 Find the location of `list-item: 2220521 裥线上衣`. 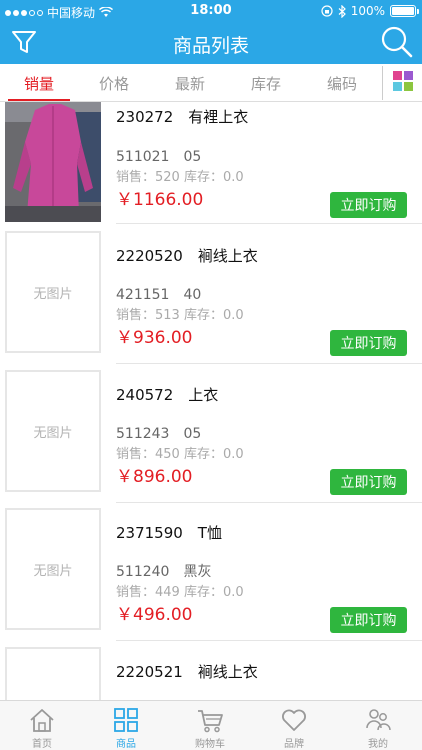

list-item: 2220521 裥线上衣 is located at coordinates (211, 673).